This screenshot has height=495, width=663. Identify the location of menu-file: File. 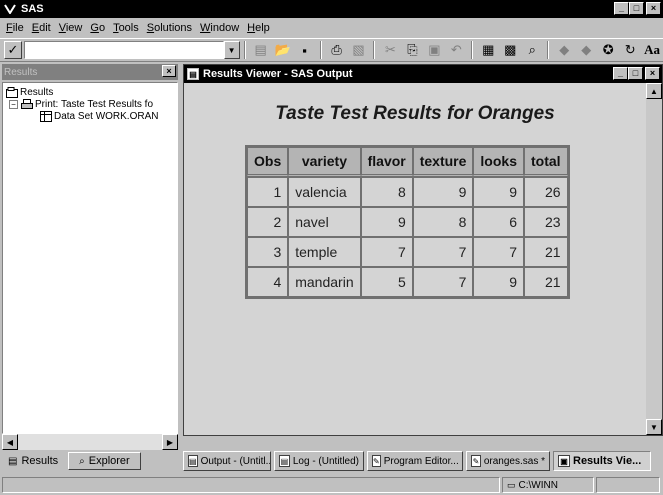
(15, 28).